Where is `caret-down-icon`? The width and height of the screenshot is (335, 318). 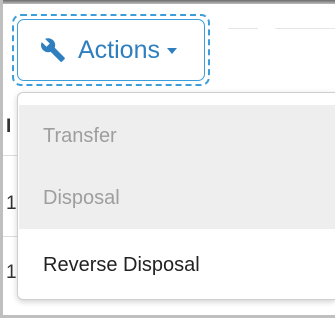
caret-down-icon is located at coordinates (171, 51).